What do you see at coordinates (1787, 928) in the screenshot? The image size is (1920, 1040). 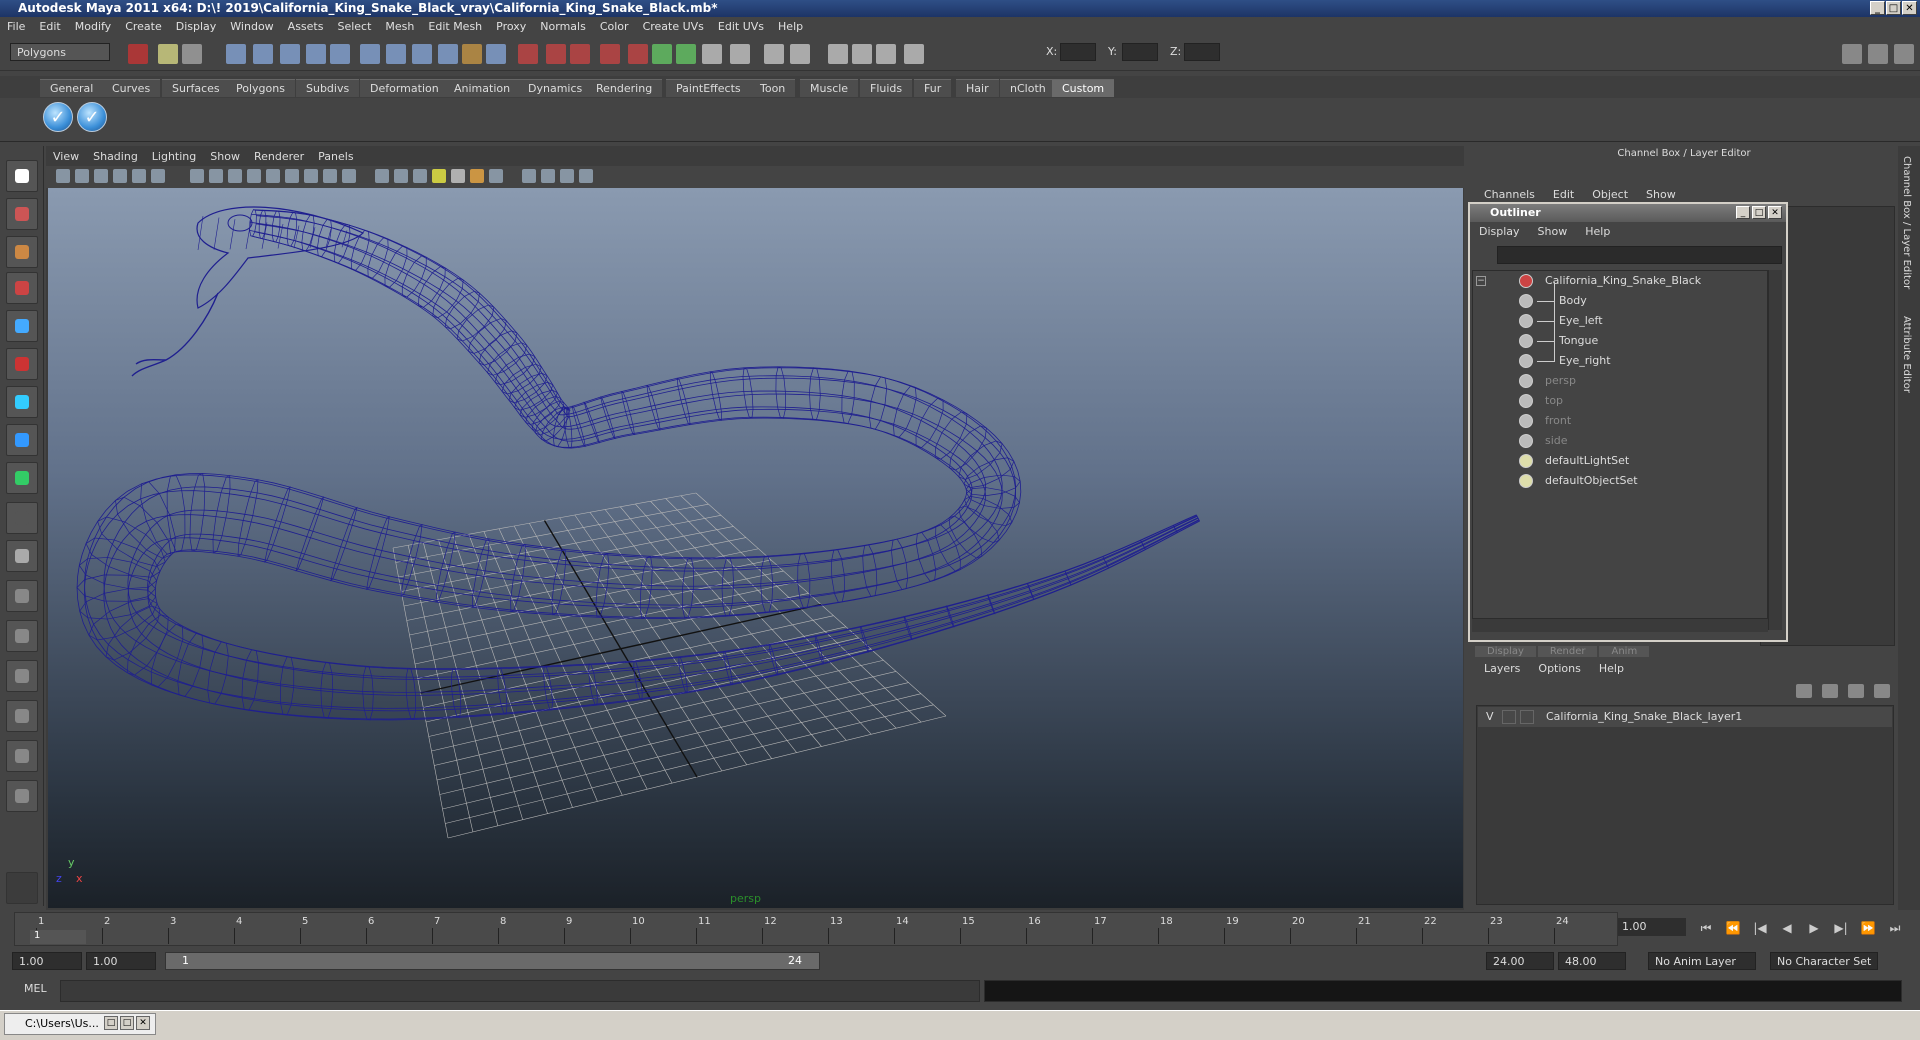 I see `playback-button: ◀` at bounding box center [1787, 928].